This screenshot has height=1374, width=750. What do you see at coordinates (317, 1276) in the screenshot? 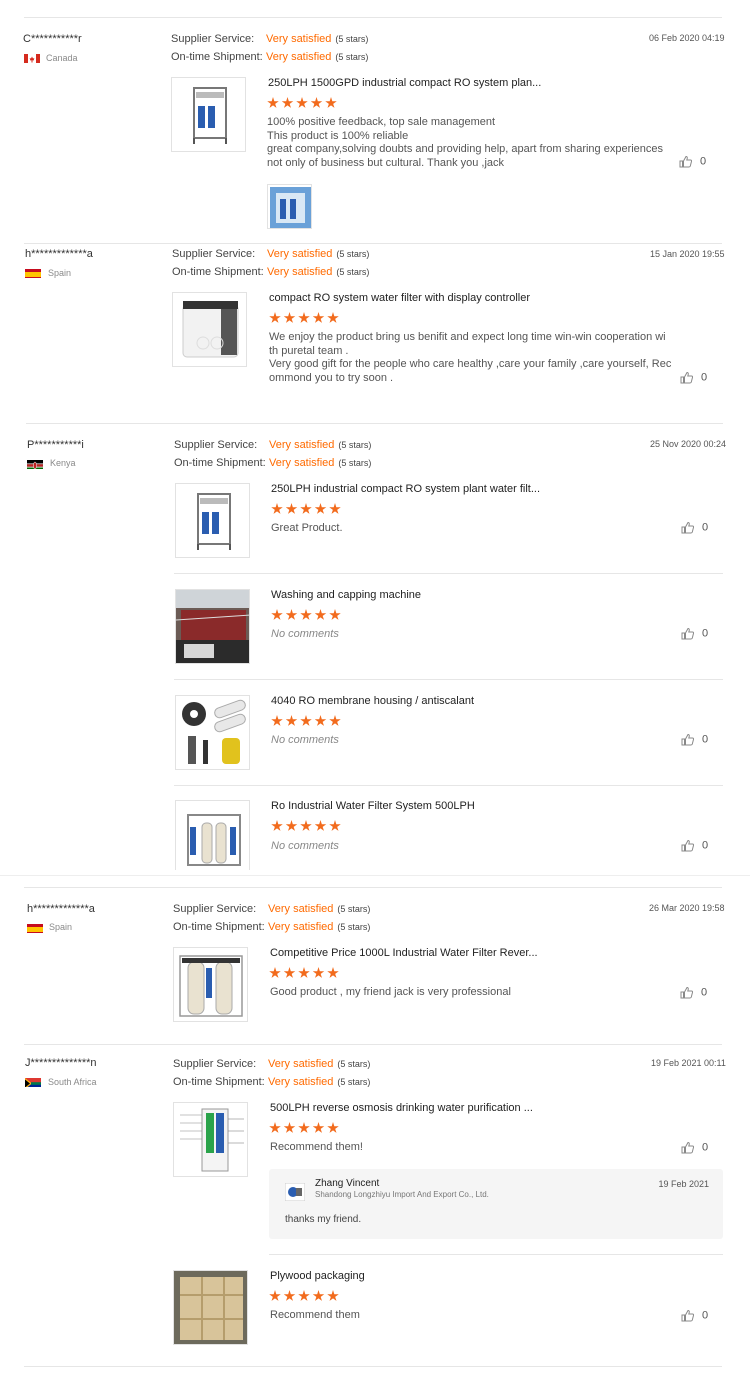
I see `product-name: Plywood packaging` at bounding box center [317, 1276].